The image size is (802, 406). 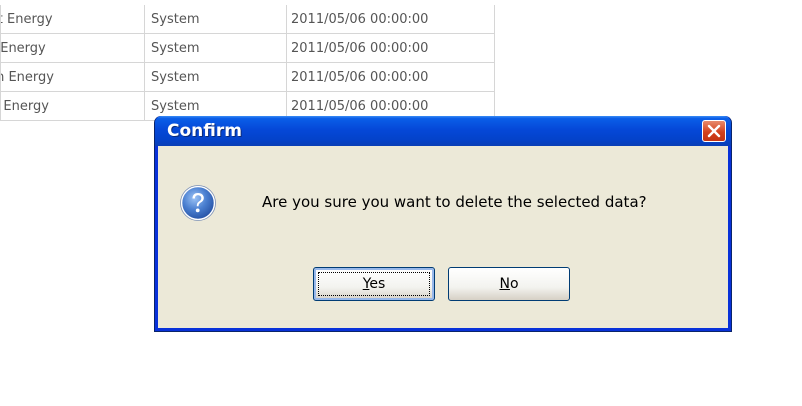 What do you see at coordinates (198, 203) in the screenshot?
I see `question-icon` at bounding box center [198, 203].